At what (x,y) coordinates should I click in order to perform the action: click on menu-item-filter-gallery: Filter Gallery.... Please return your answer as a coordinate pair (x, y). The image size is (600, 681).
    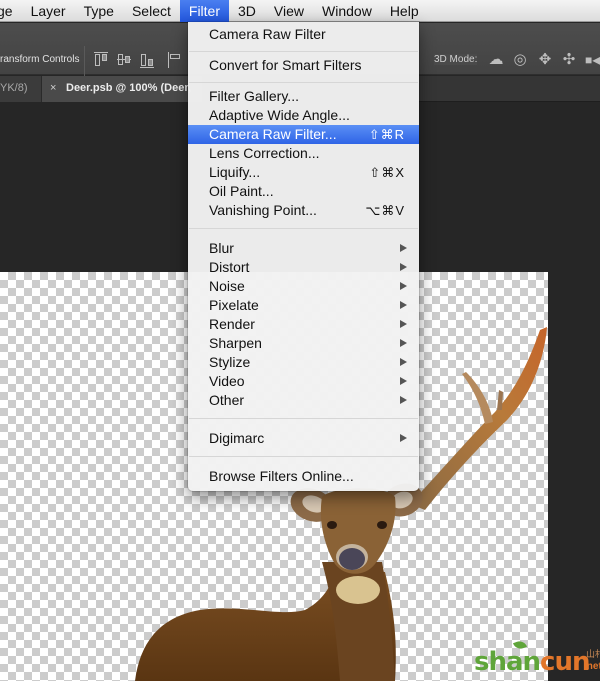
    Looking at the image, I should click on (303, 96).